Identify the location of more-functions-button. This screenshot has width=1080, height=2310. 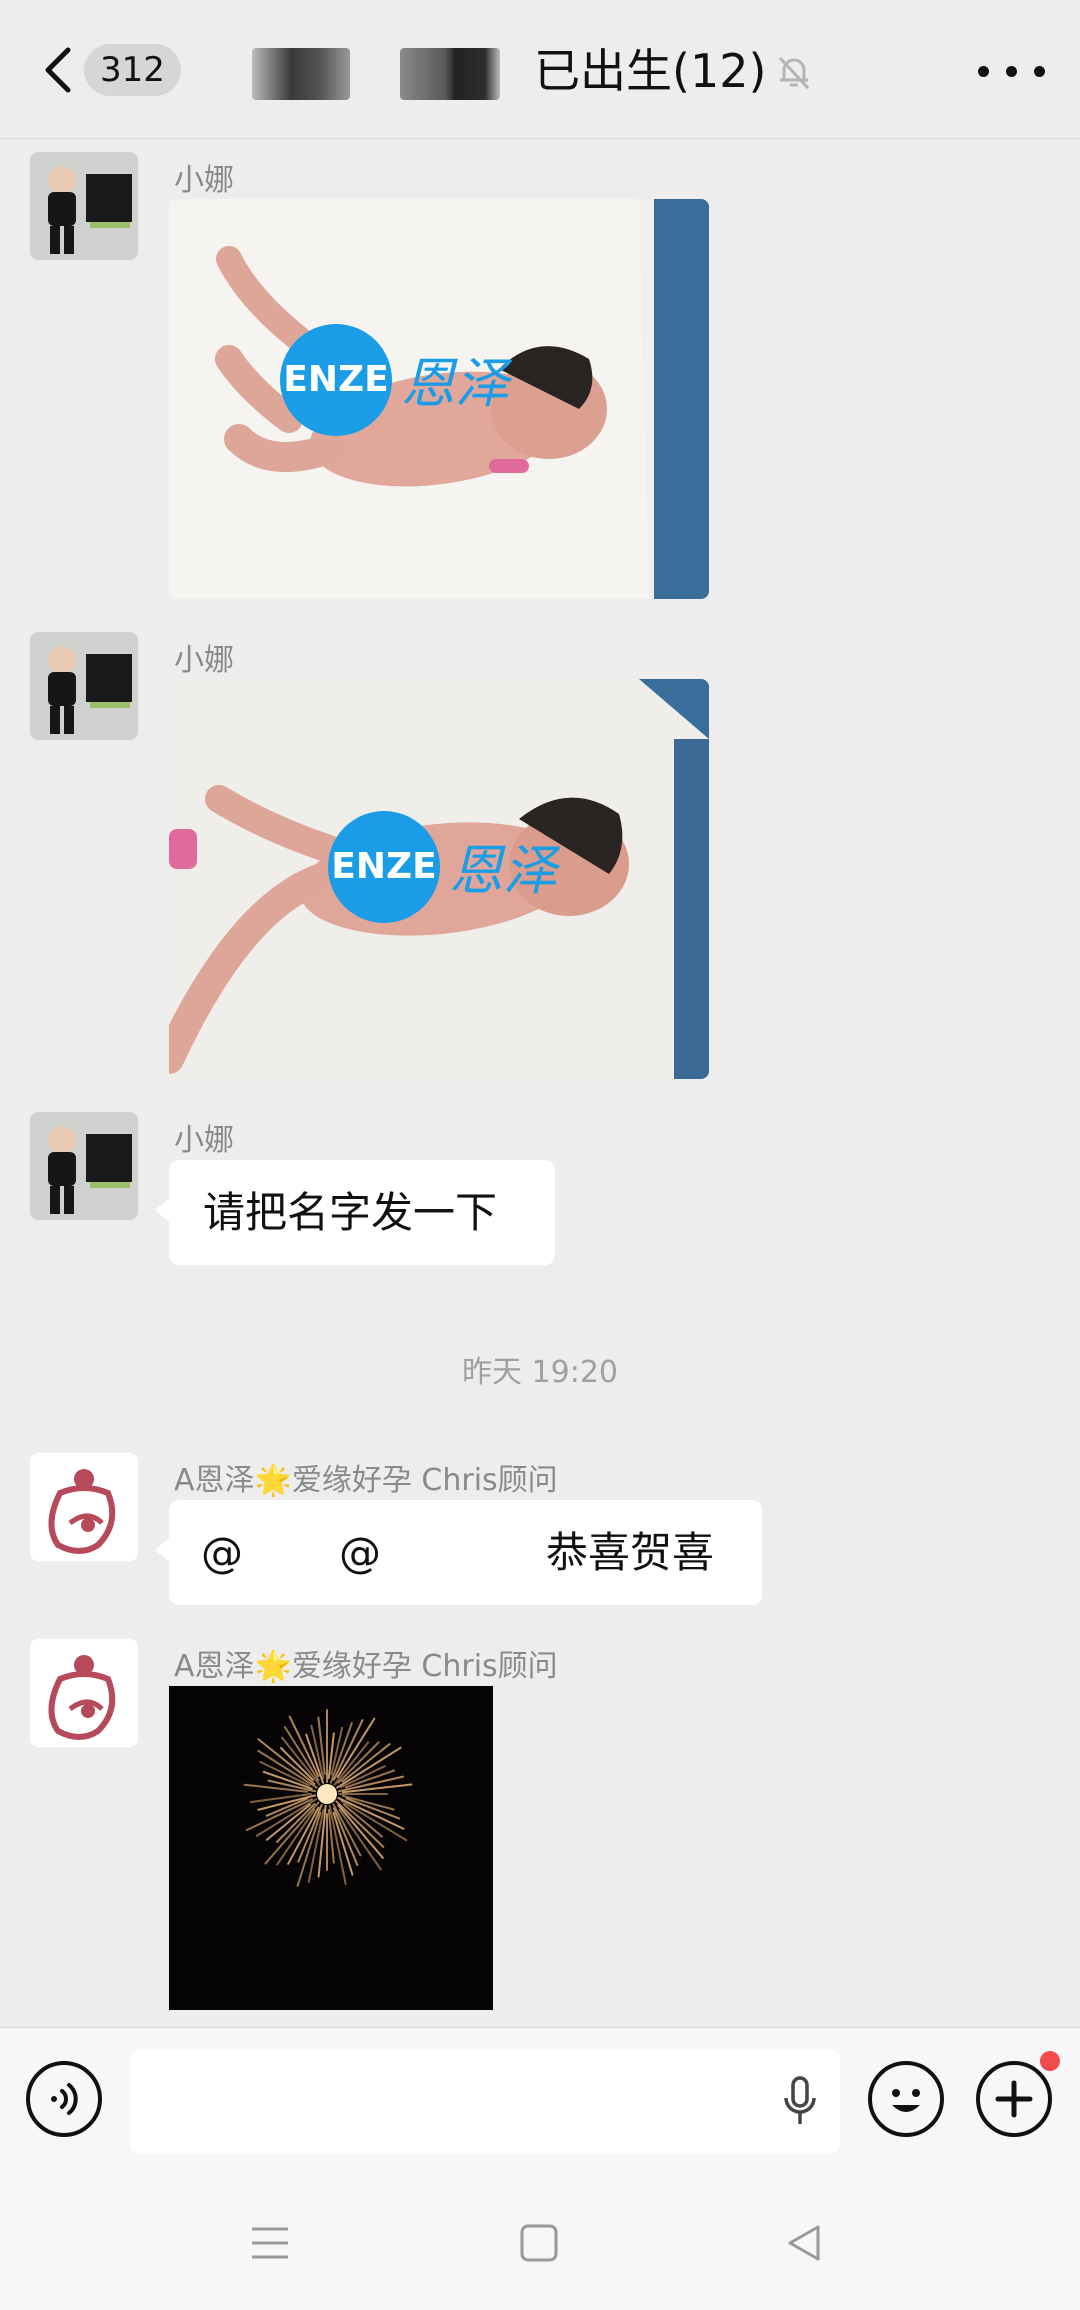
(1018, 2094).